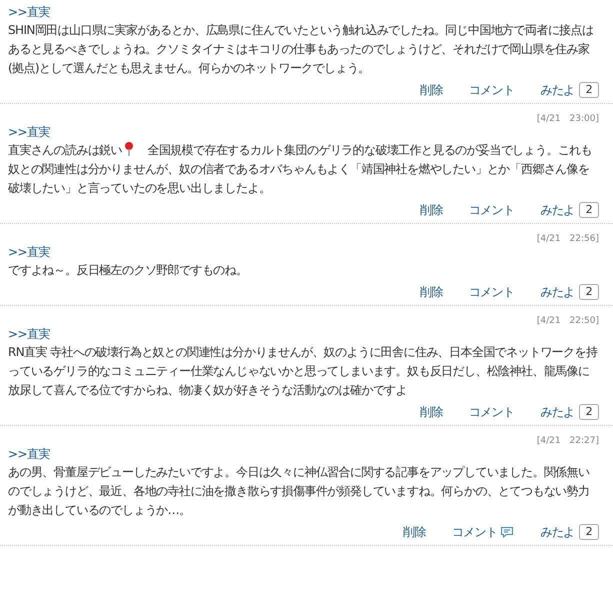 The image size is (613, 597). I want to click on comment-date: [4/21 22:50], so click(567, 320).